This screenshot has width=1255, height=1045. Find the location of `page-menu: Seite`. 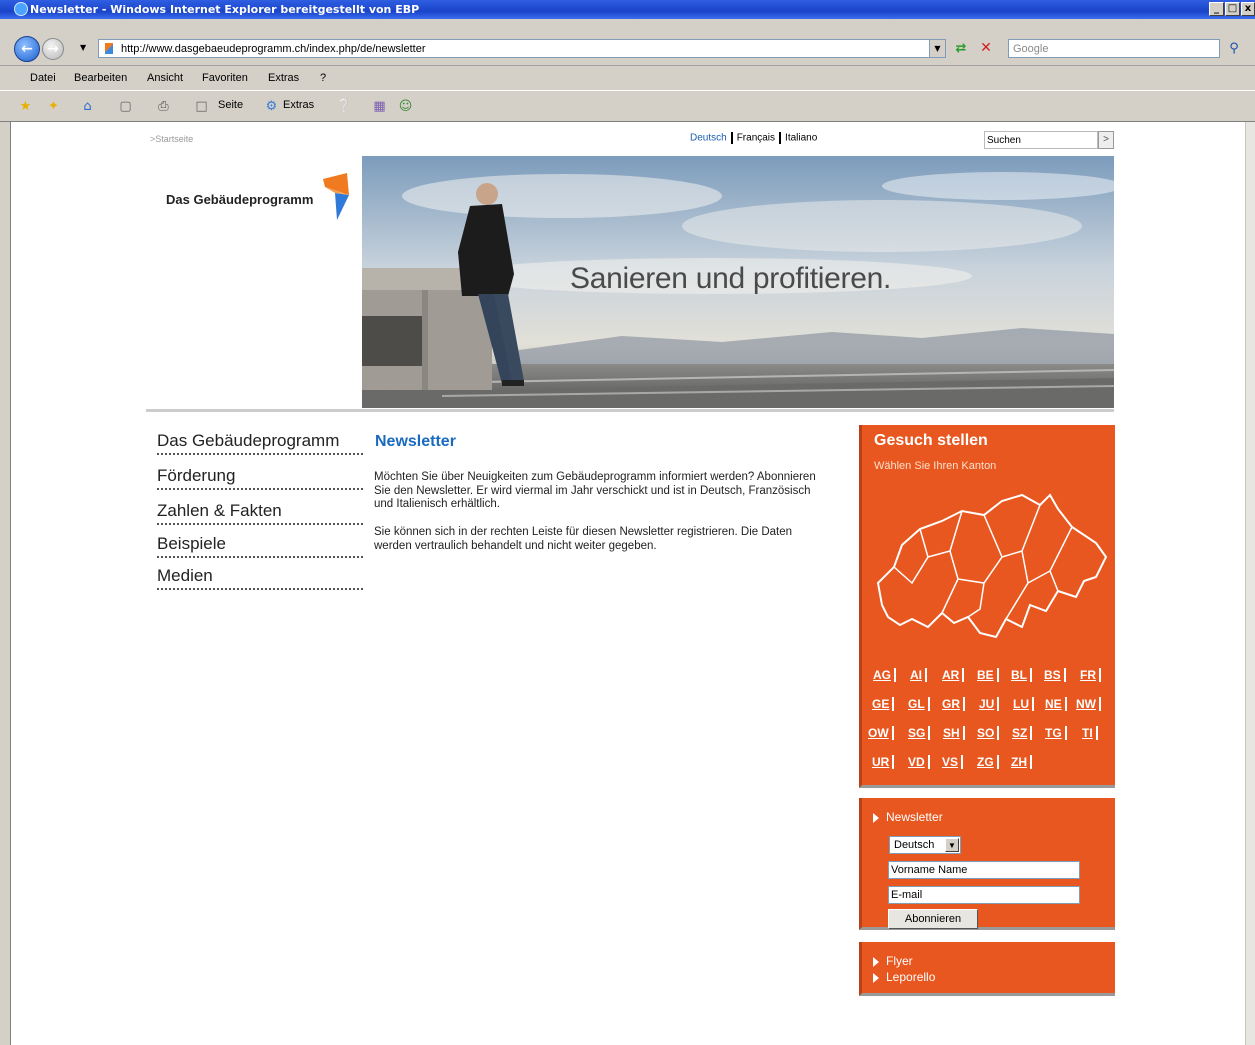

page-menu: Seite is located at coordinates (230, 105).